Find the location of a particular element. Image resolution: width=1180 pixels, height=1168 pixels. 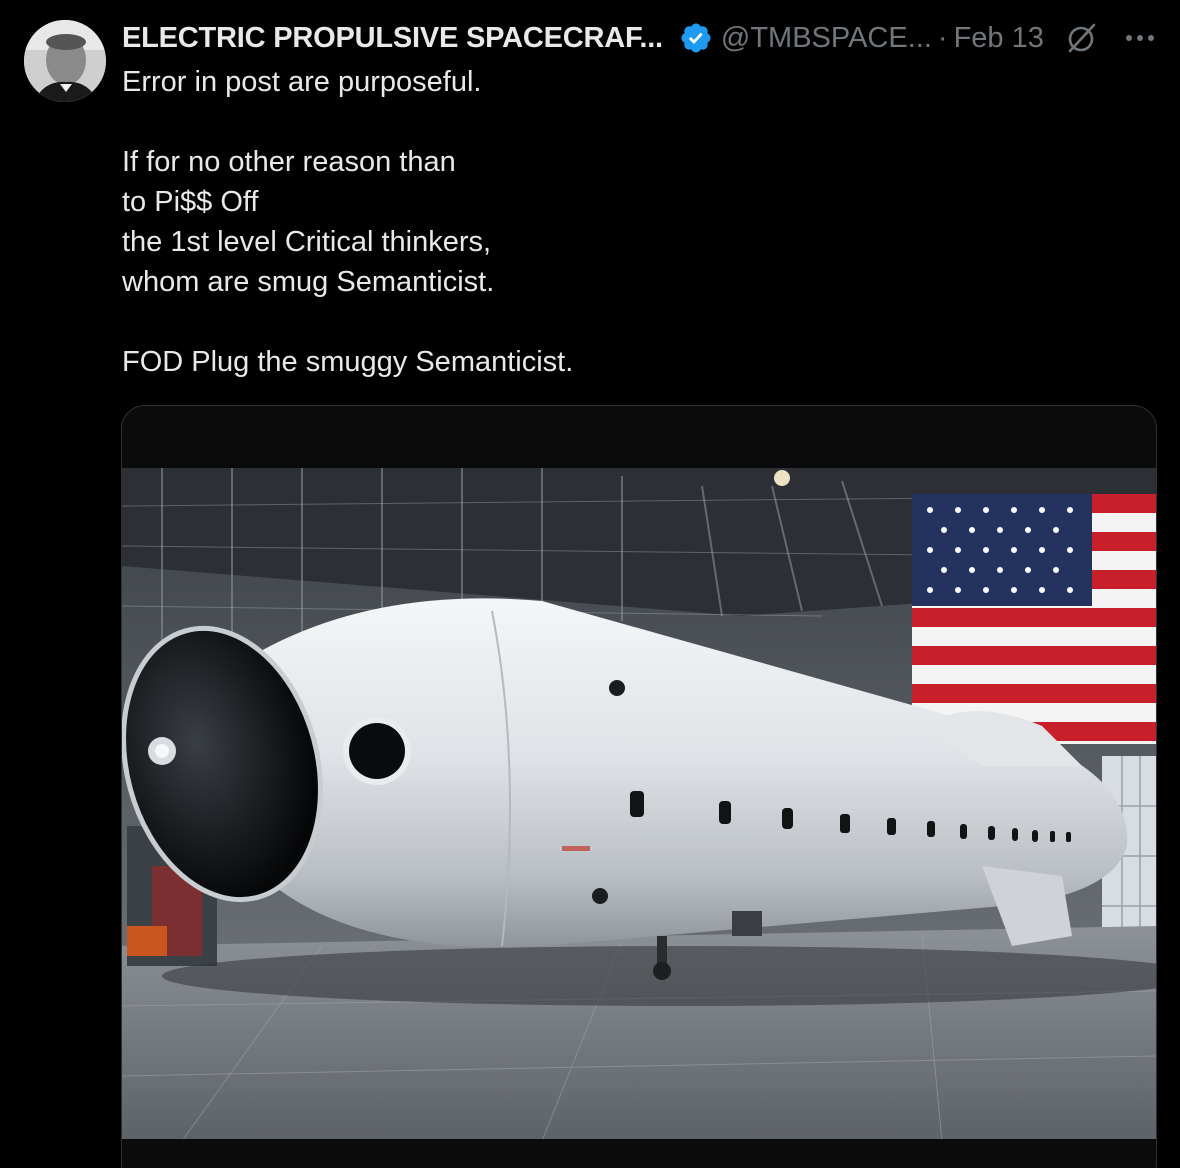

post-text-line: Error in post are purposeful. is located at coordinates (302, 82).